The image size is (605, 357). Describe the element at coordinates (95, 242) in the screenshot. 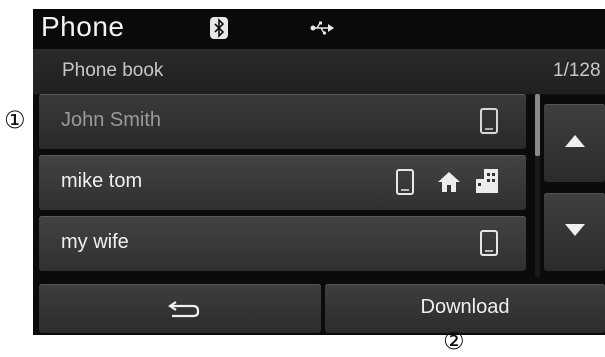

I see `contact-name: my wife` at that location.